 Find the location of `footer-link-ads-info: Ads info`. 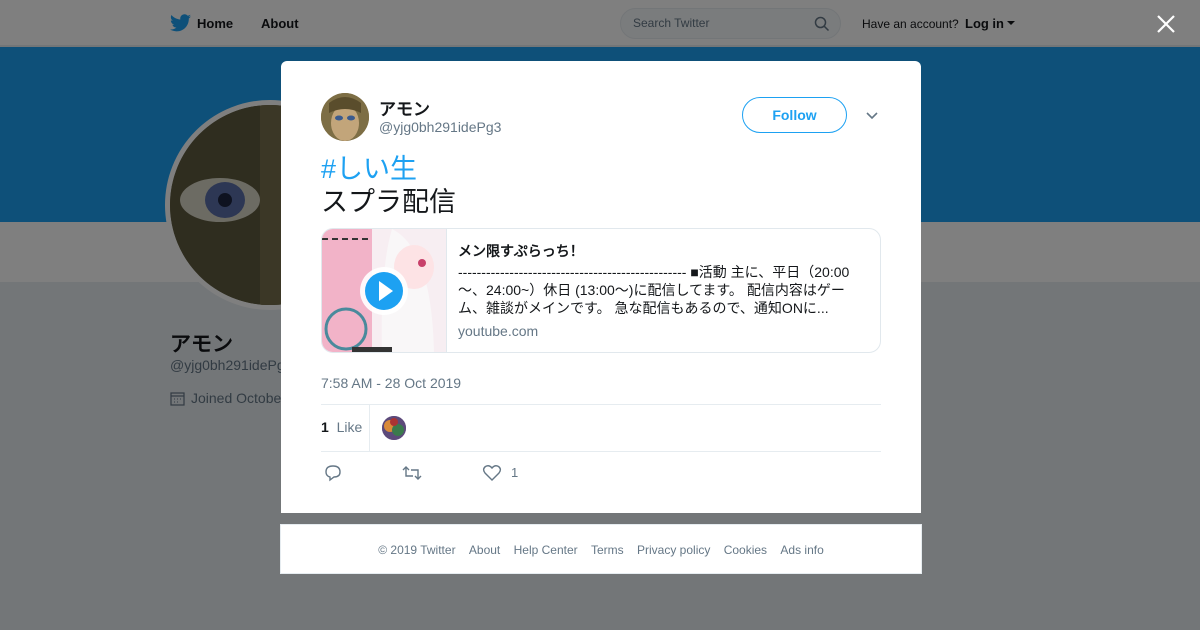

footer-link-ads-info: Ads info is located at coordinates (801, 550).